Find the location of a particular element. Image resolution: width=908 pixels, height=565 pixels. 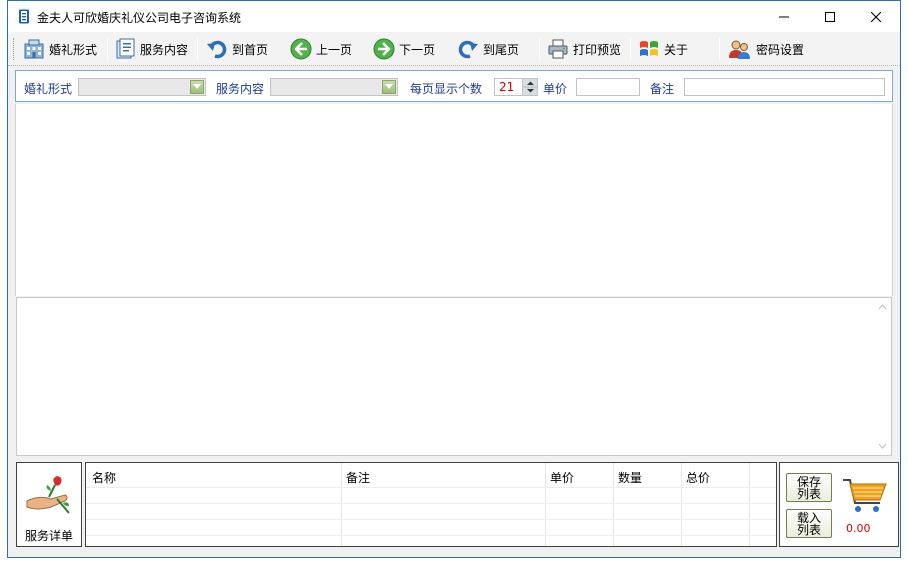

toolbar-print-preview-label: 打印预览 is located at coordinates (597, 49).